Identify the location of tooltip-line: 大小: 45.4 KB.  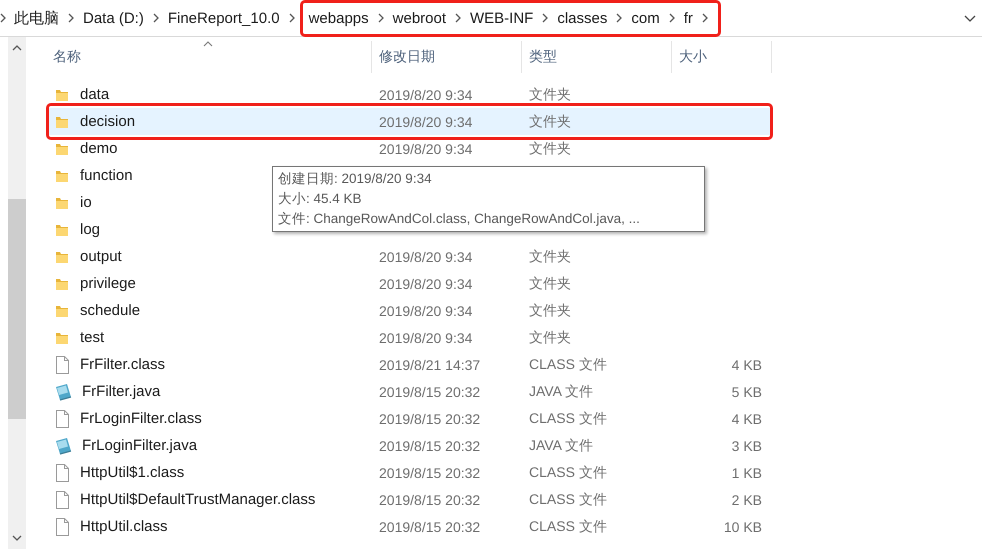
(320, 199).